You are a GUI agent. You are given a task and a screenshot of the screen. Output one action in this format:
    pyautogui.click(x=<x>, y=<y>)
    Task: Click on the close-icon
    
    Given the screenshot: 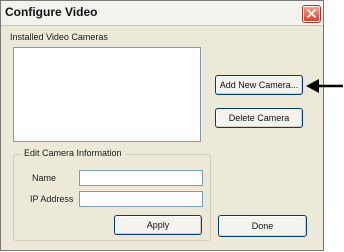 What is the action you would take?
    pyautogui.click(x=311, y=13)
    